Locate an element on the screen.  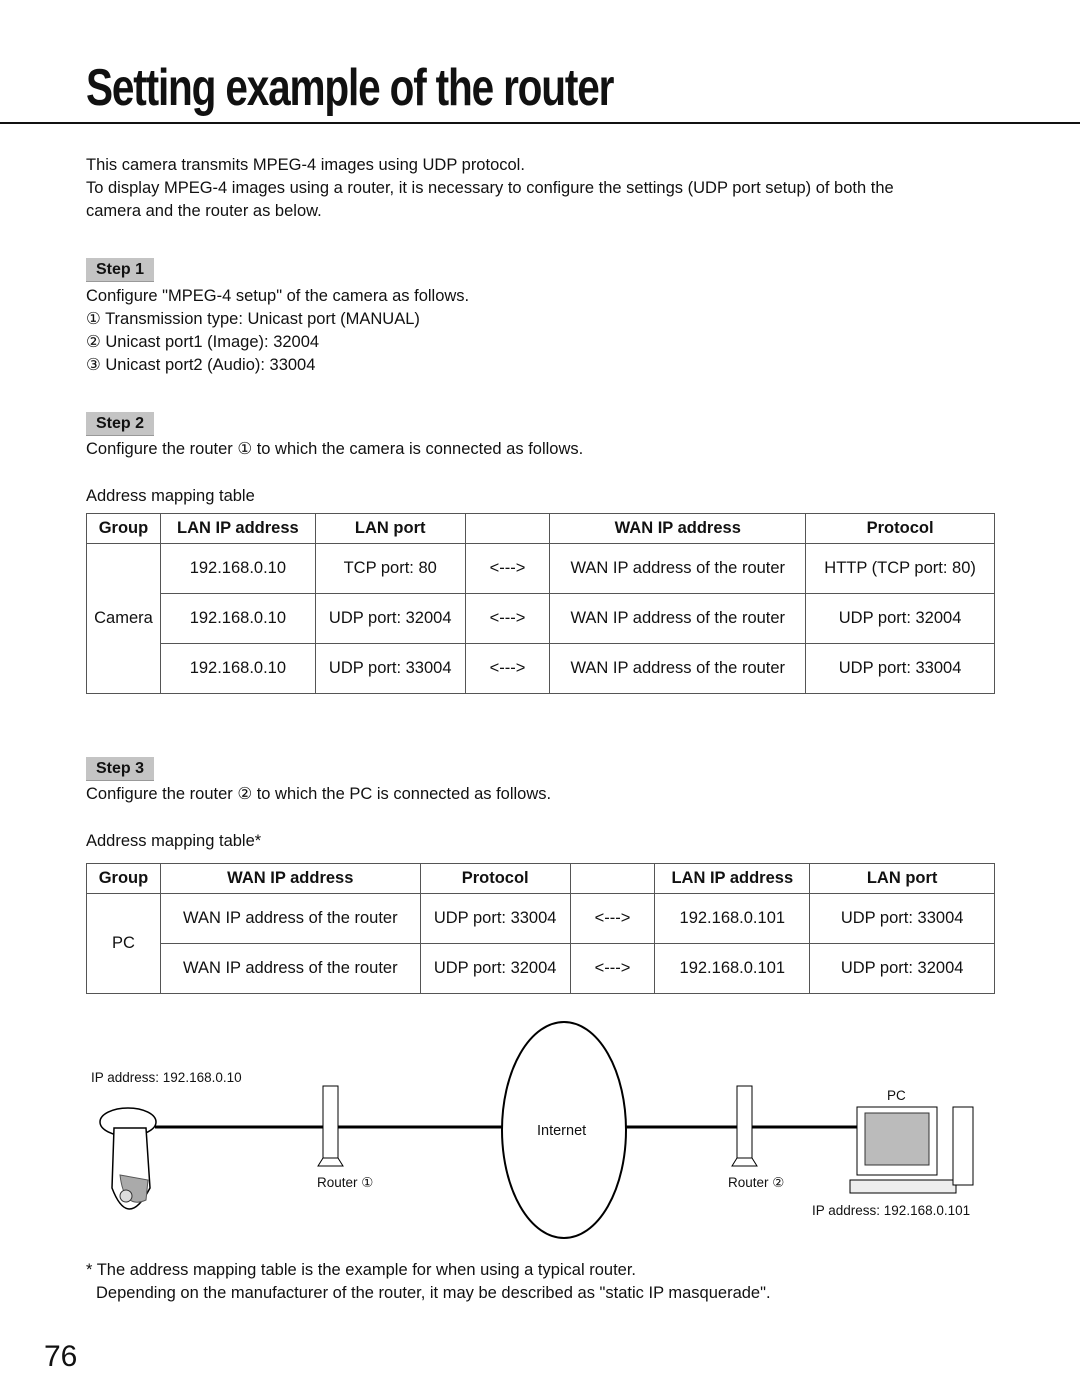
router-1-label: Router ① is located at coordinates (345, 1182).